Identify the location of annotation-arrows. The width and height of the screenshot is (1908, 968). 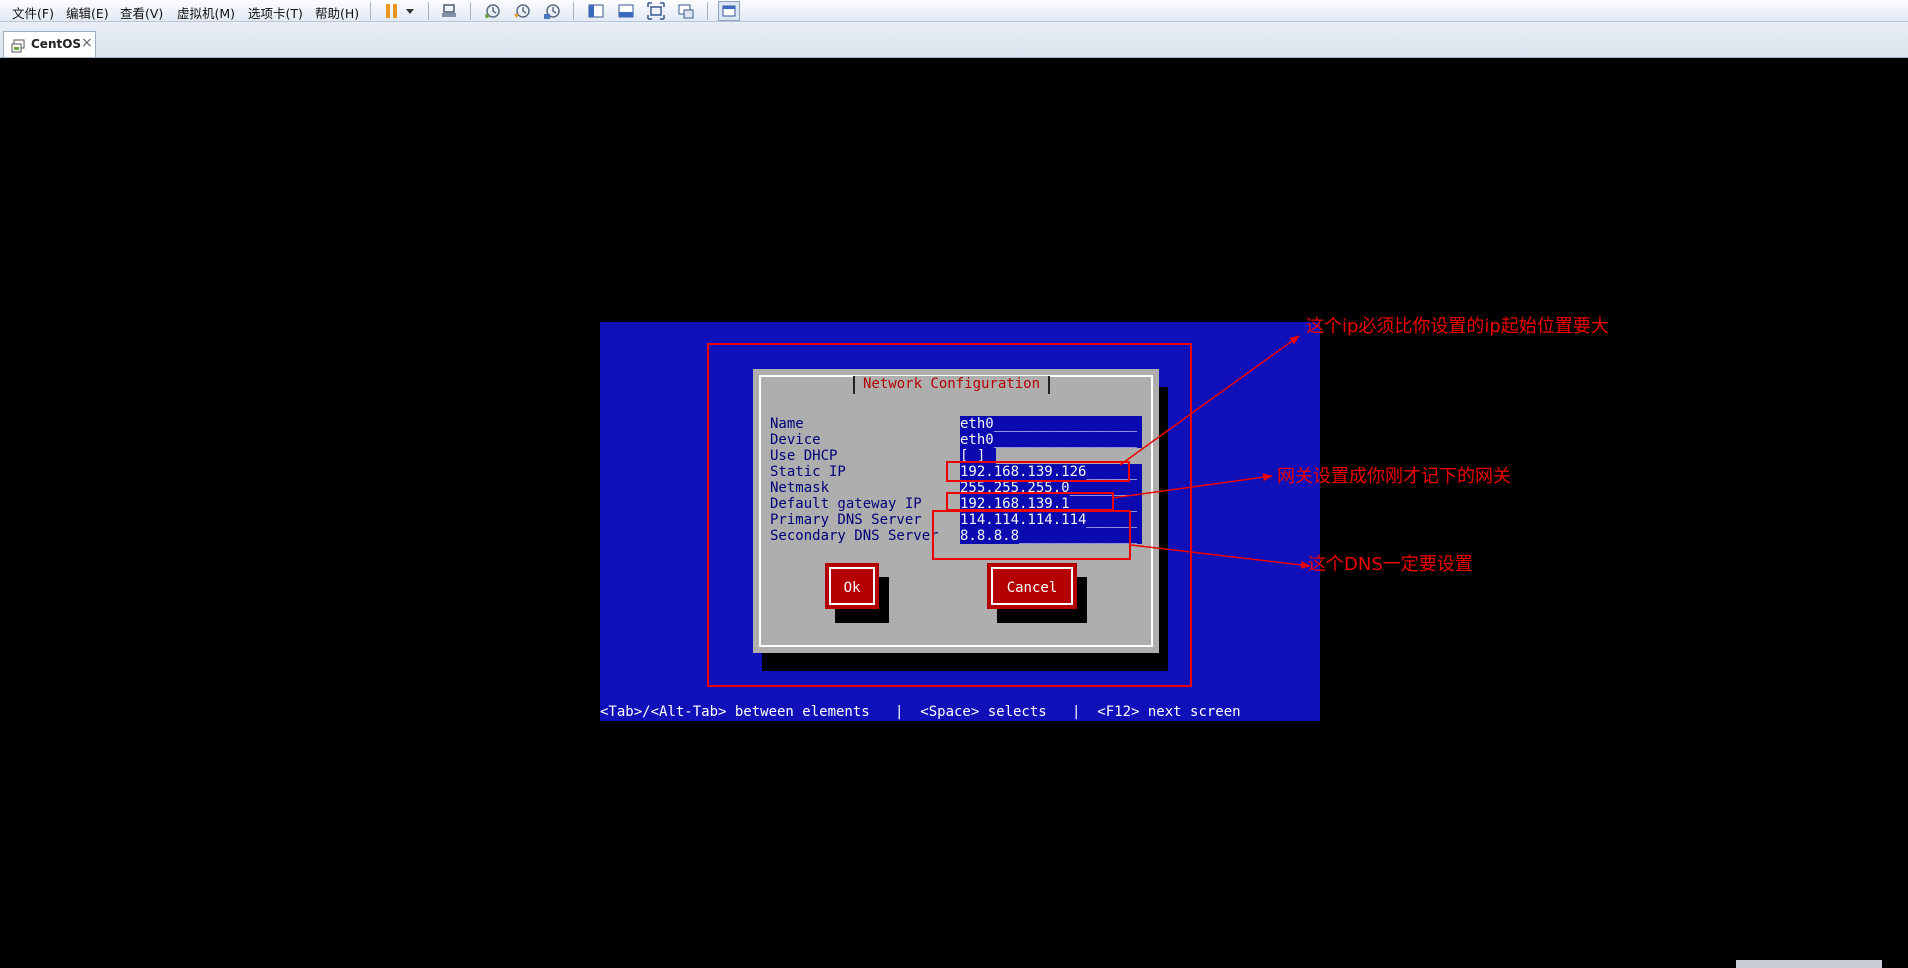
(1211, 452).